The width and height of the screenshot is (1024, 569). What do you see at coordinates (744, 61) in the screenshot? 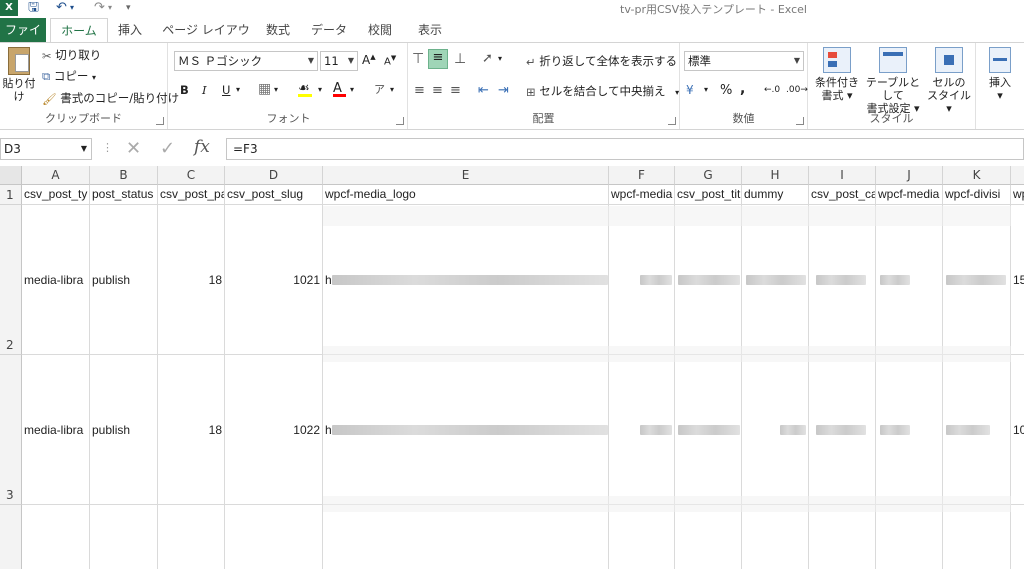
I see `number-format-select: 標準 ▼` at bounding box center [744, 61].